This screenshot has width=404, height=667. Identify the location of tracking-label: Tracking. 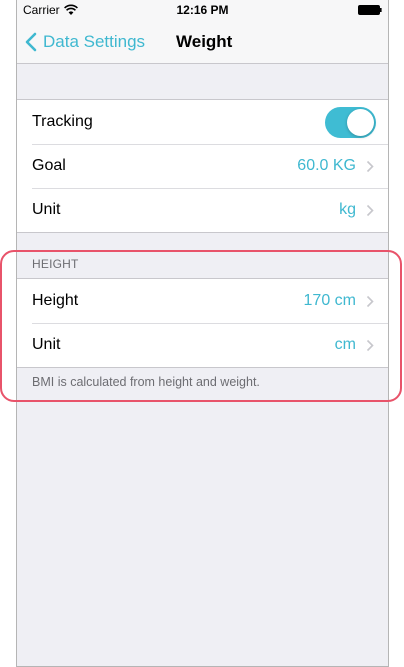
(62, 121).